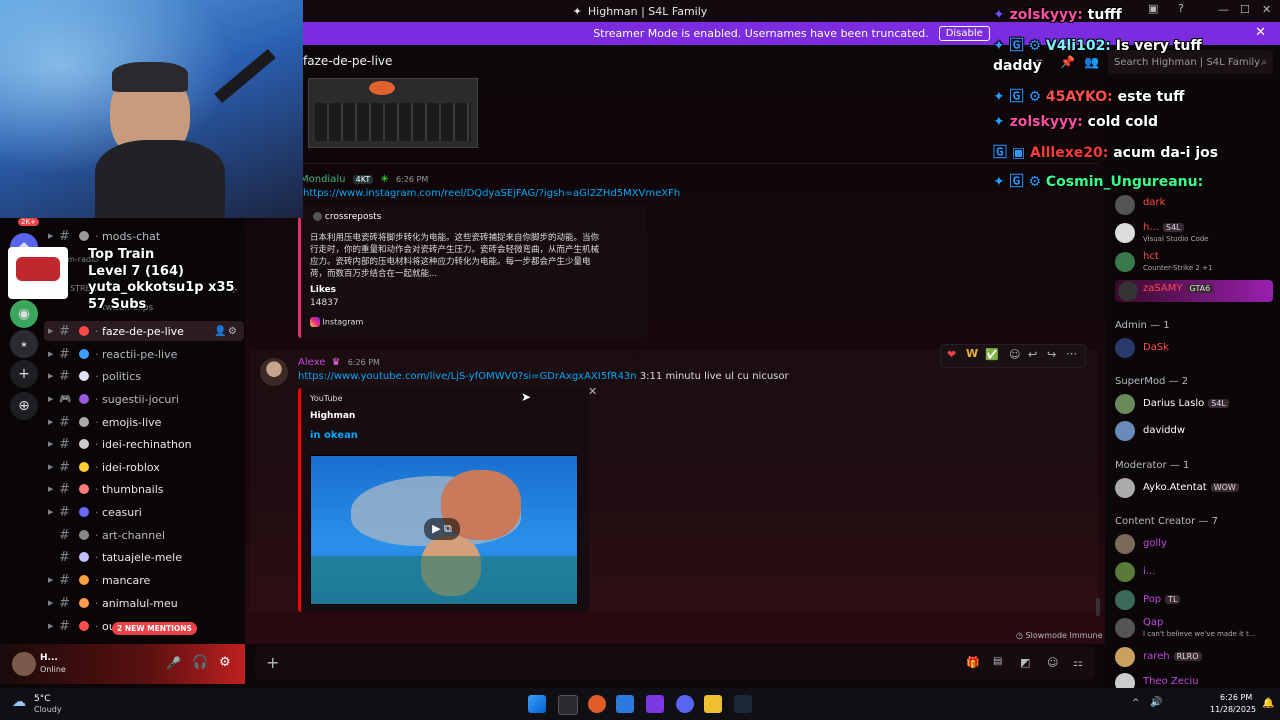 This screenshot has width=1280, height=720. Describe the element at coordinates (1195, 488) in the screenshot. I see `member-item: Ayko.Atentat WOW` at that location.